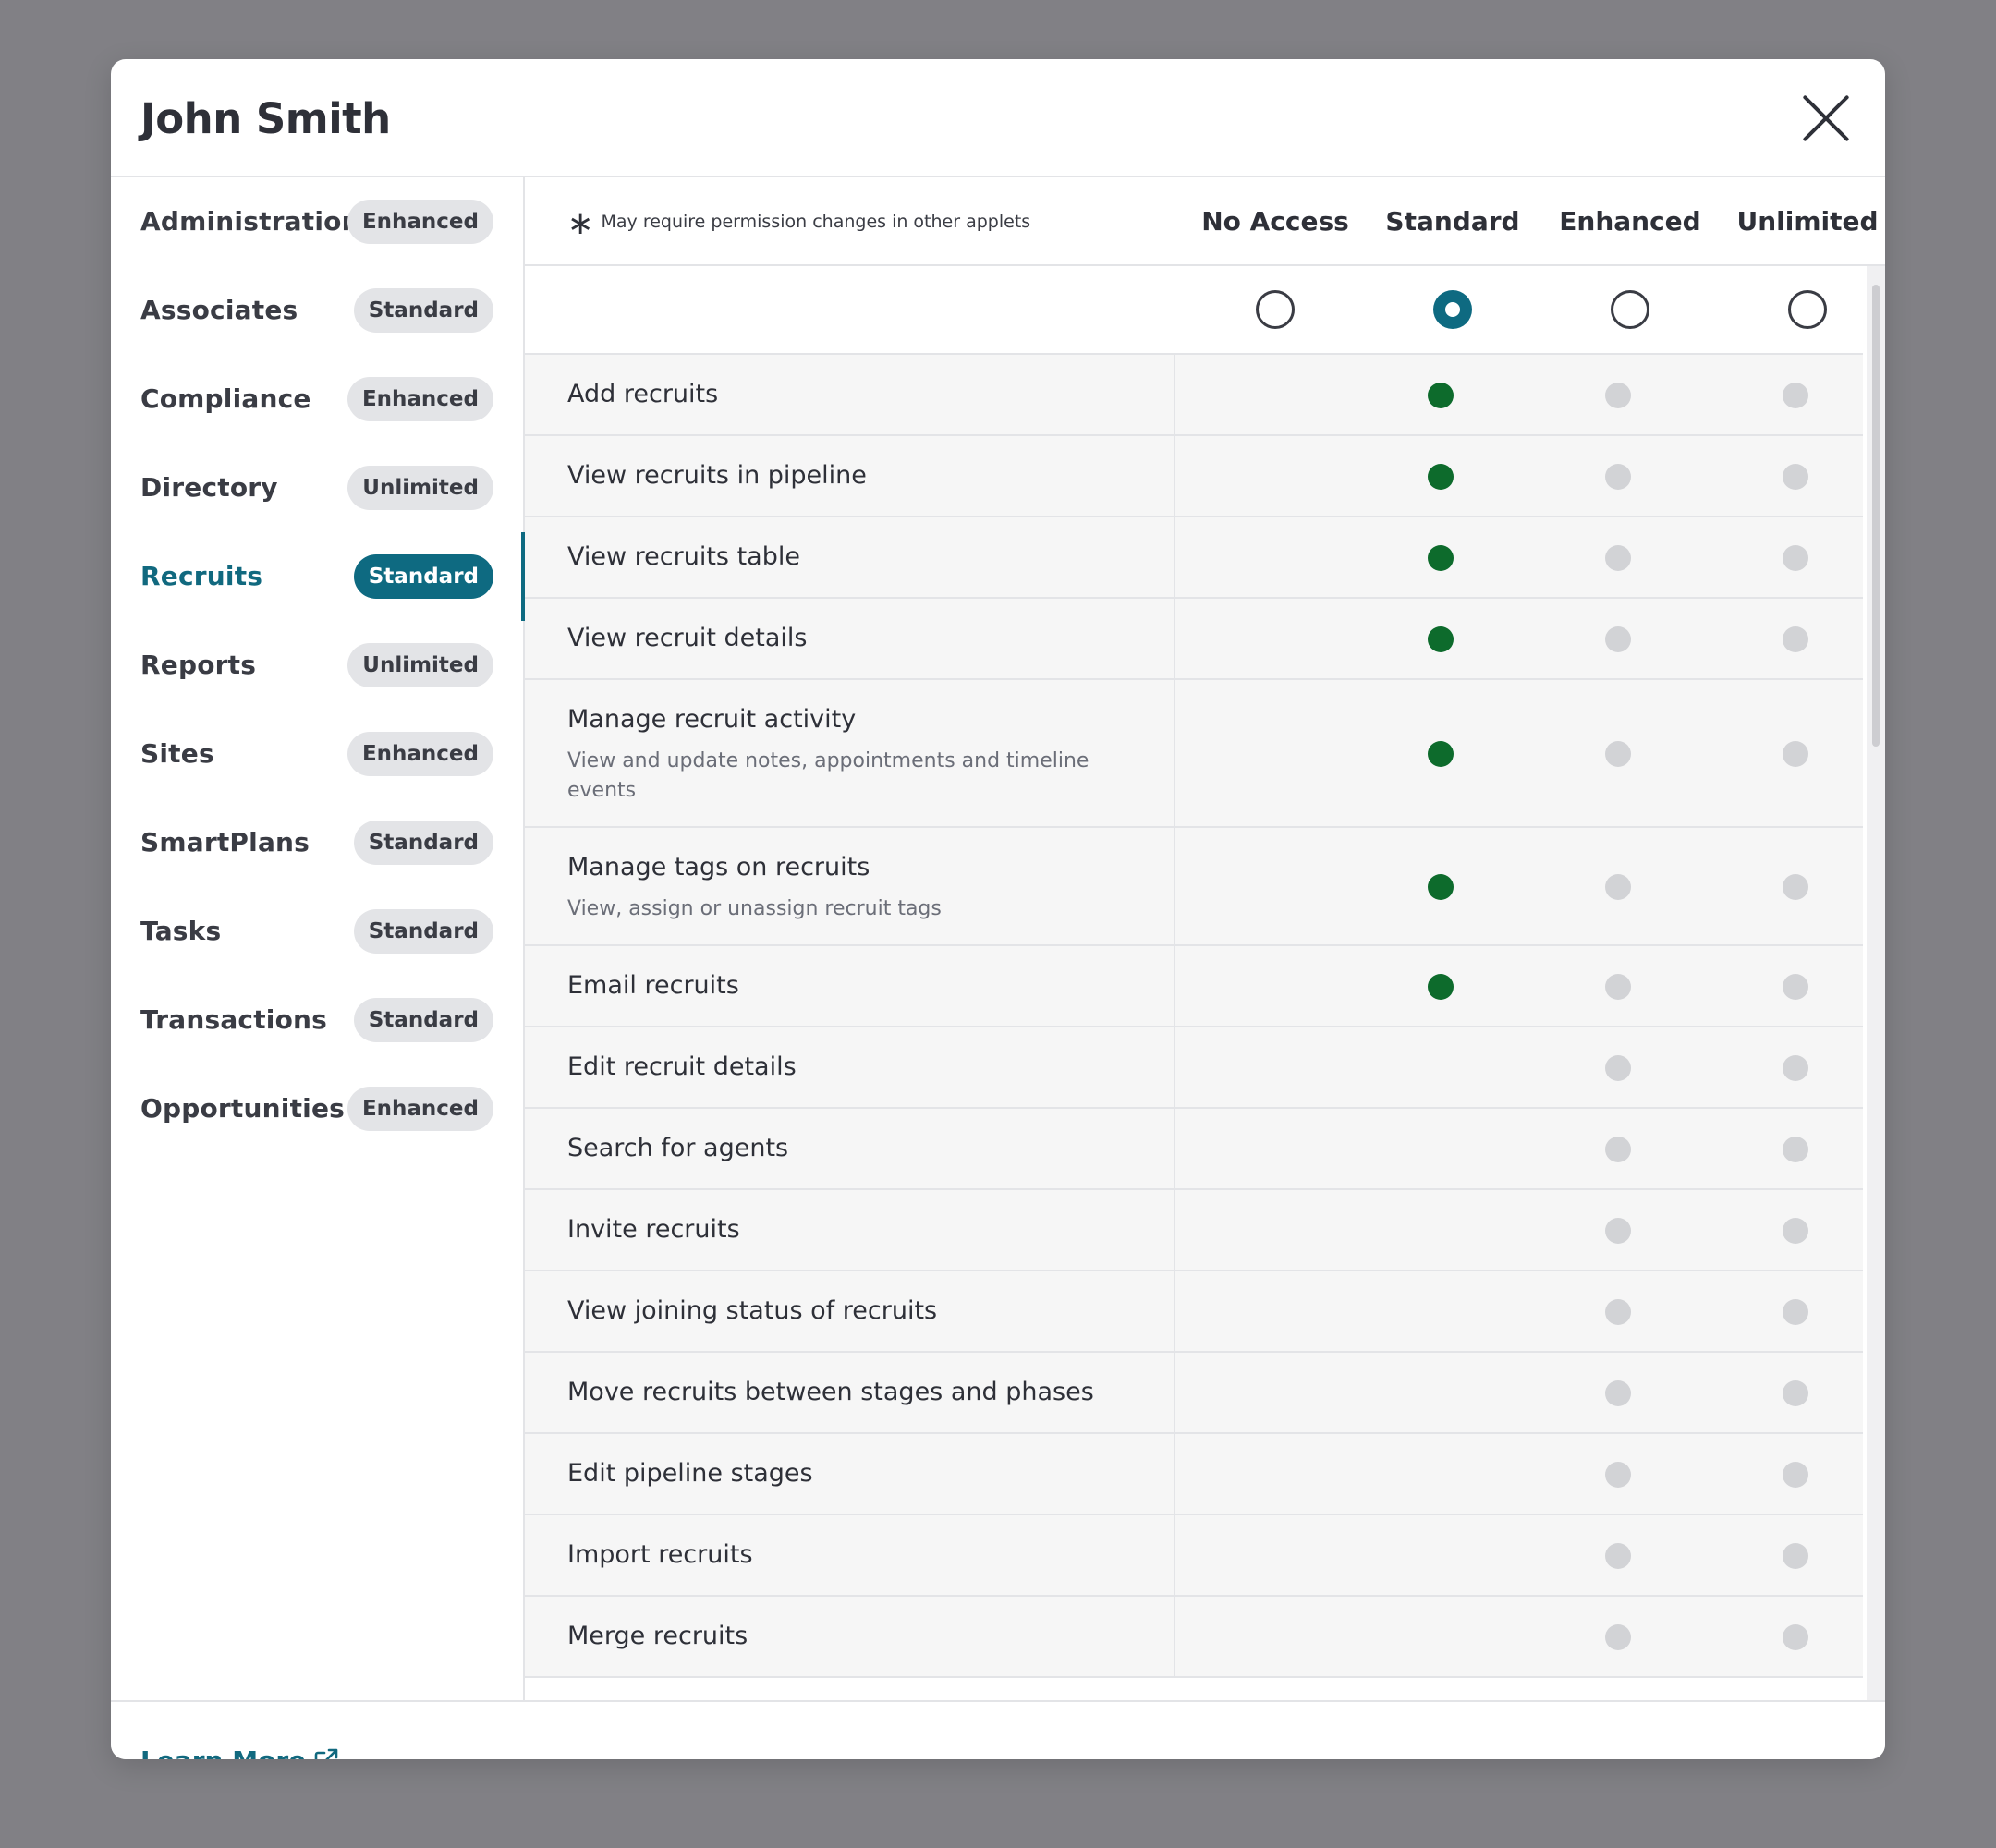 The height and width of the screenshot is (1848, 1996). Describe the element at coordinates (225, 398) in the screenshot. I see `sidebar-item-label: Compliance` at that location.